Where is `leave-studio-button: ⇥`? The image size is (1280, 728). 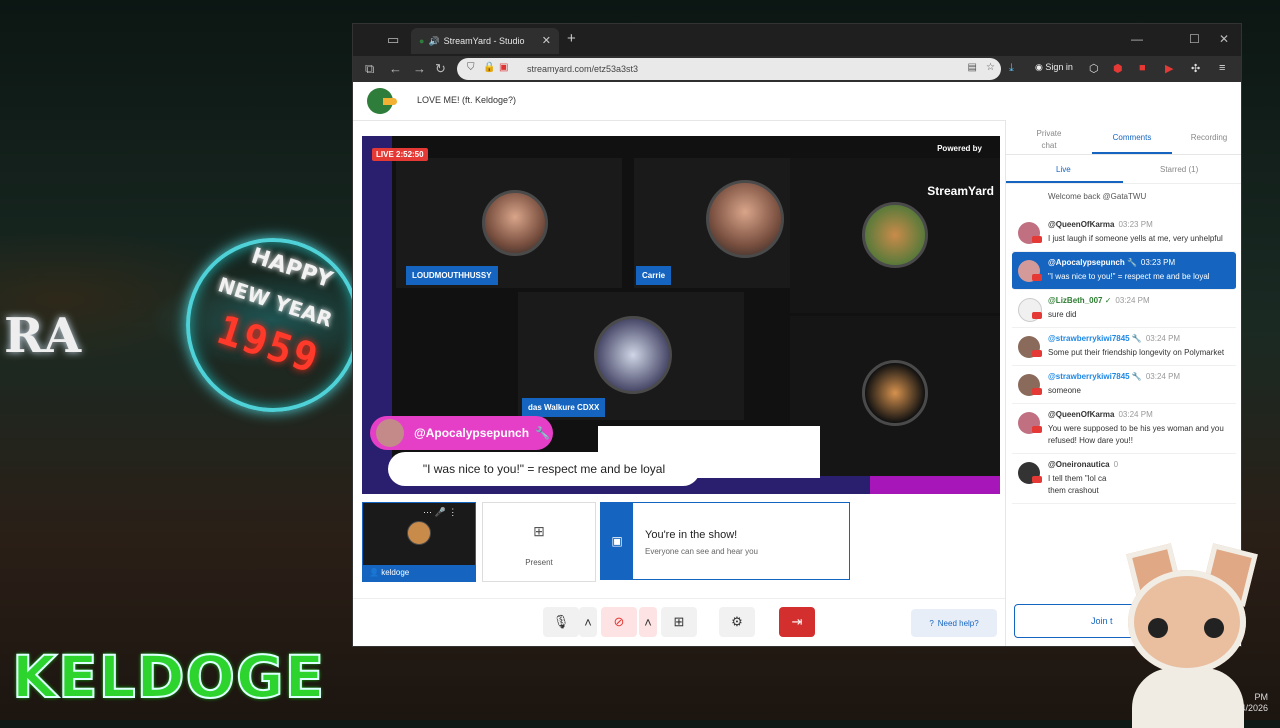 leave-studio-button: ⇥ is located at coordinates (797, 622).